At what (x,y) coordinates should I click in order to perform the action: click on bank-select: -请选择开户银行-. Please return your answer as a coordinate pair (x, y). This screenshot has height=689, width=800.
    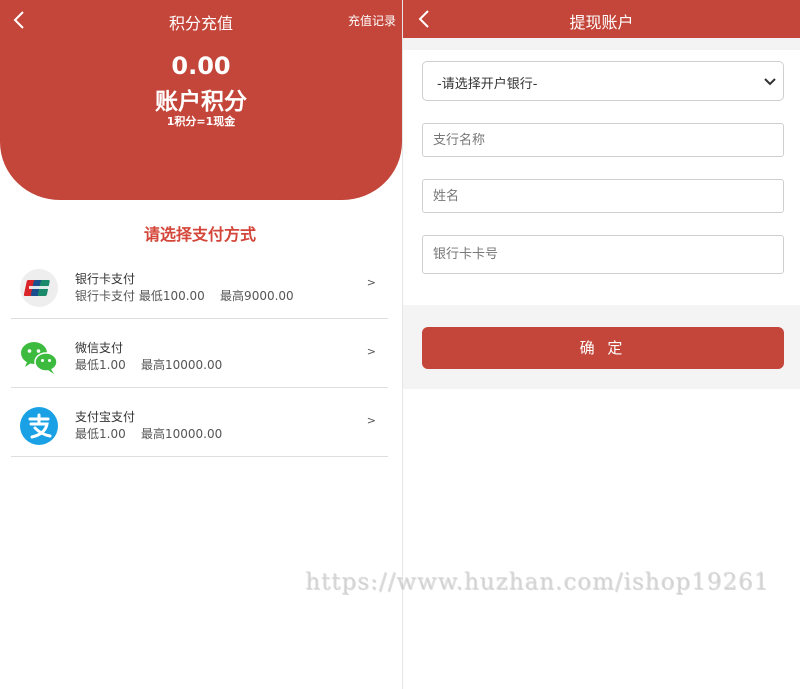
    Looking at the image, I should click on (603, 81).